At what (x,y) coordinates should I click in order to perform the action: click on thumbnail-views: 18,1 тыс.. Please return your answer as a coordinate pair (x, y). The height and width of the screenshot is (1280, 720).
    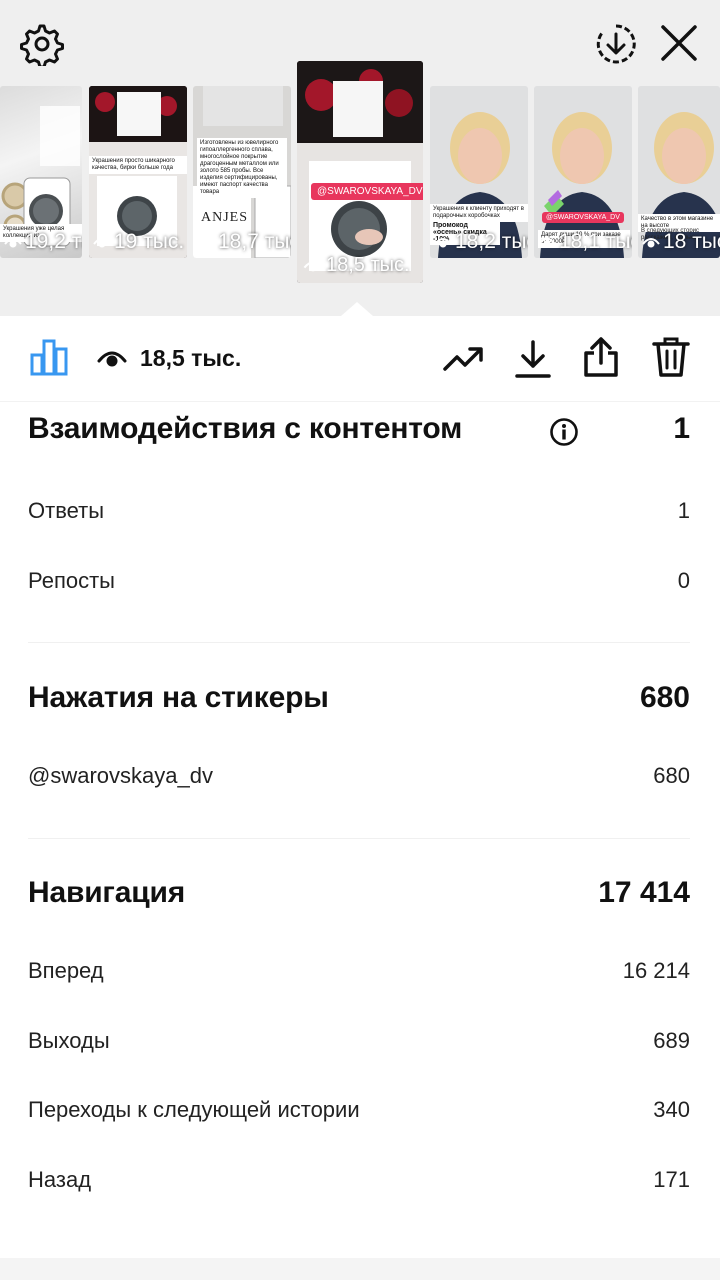
    Looking at the image, I should click on (585, 242).